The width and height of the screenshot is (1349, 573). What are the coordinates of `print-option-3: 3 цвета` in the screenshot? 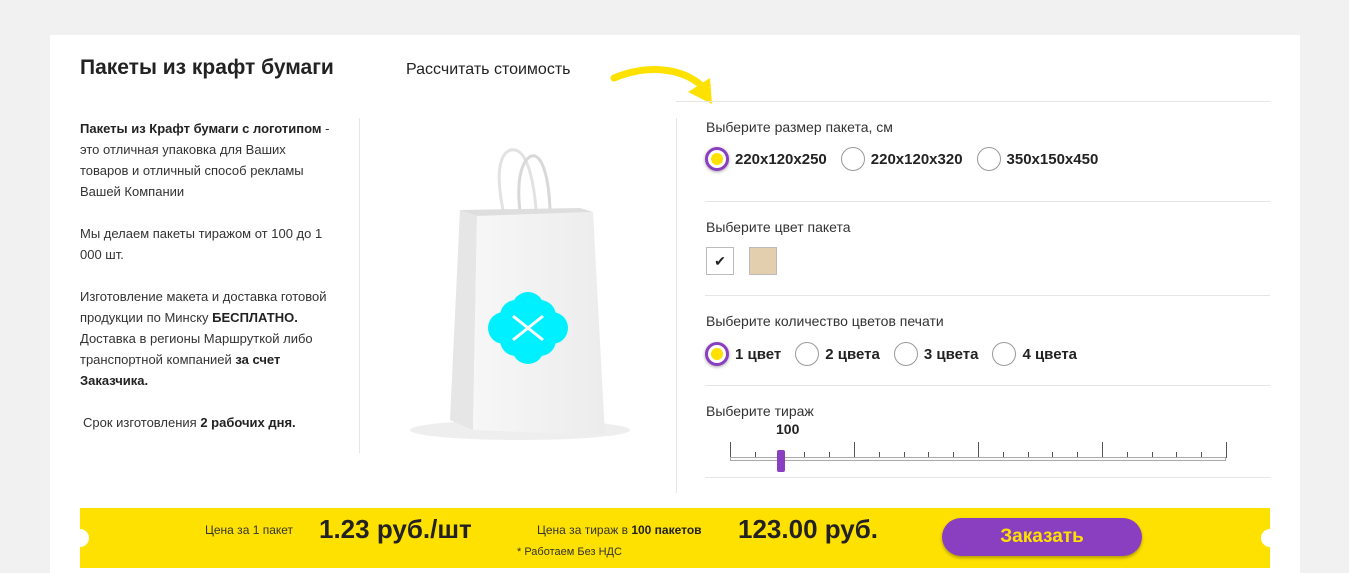 It's located at (935, 354).